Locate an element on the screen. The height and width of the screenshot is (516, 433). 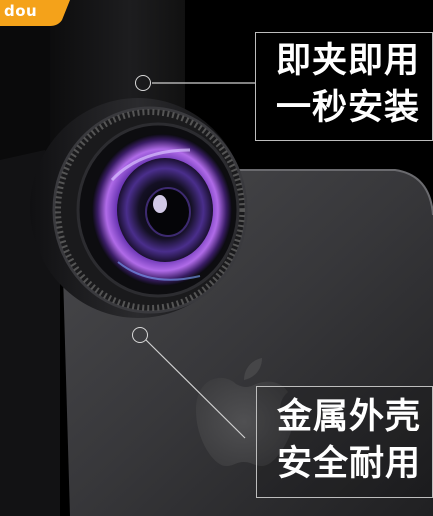
callout-shell: 金属外壳 安全耐用 is located at coordinates (344, 442).